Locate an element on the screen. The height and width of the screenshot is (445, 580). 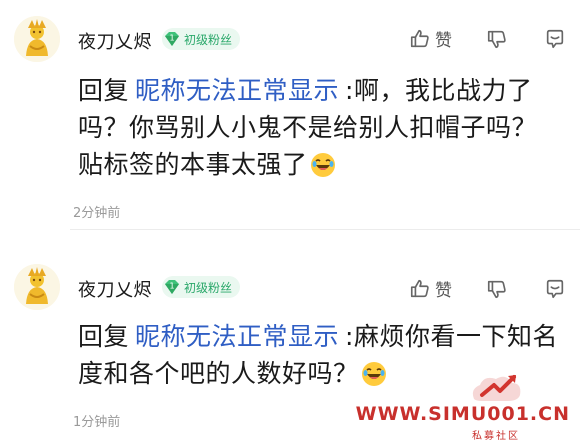
watermark-subtext: 私募社区 is located at coordinates (496, 436).